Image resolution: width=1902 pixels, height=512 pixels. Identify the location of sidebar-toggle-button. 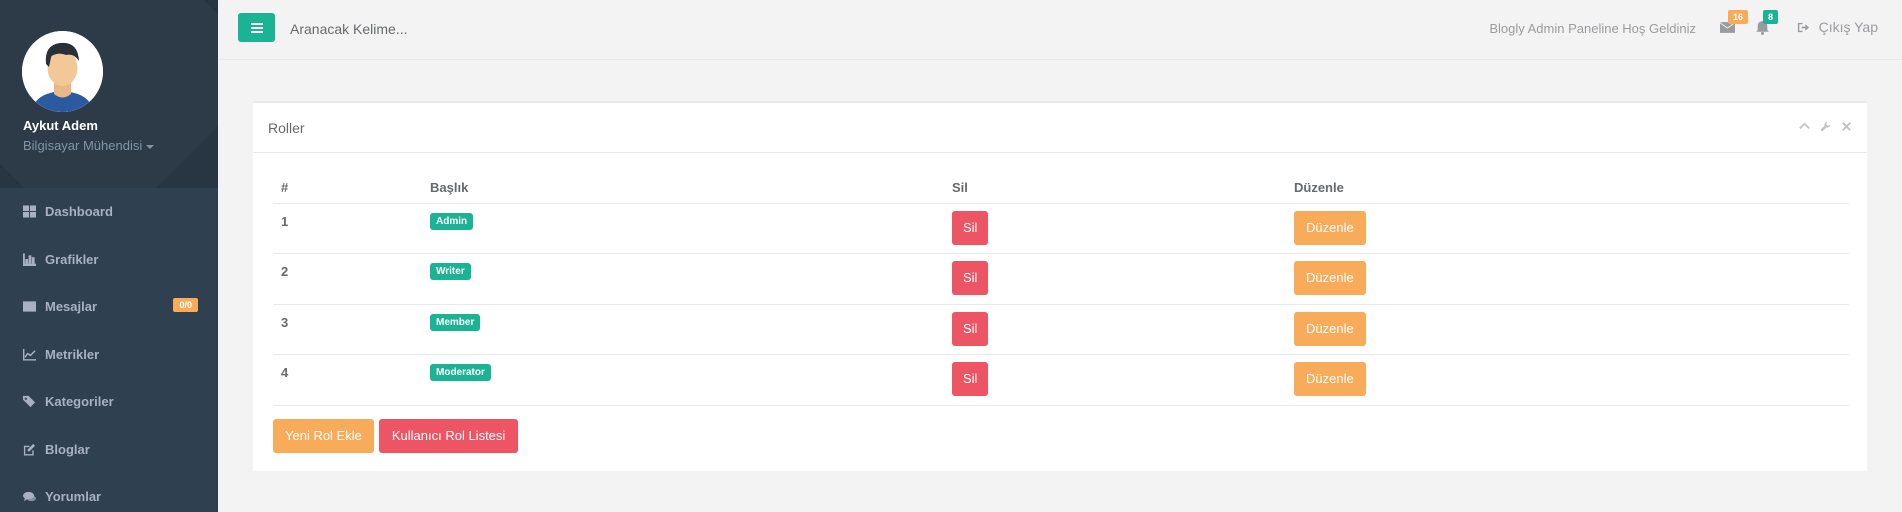
(256, 27).